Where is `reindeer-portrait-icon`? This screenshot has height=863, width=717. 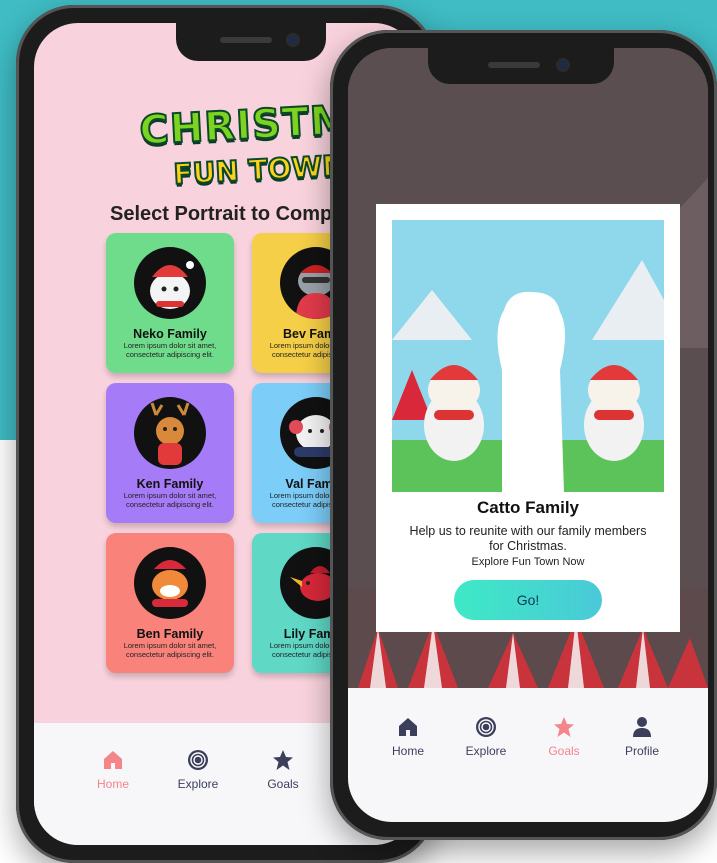 reindeer-portrait-icon is located at coordinates (170, 433).